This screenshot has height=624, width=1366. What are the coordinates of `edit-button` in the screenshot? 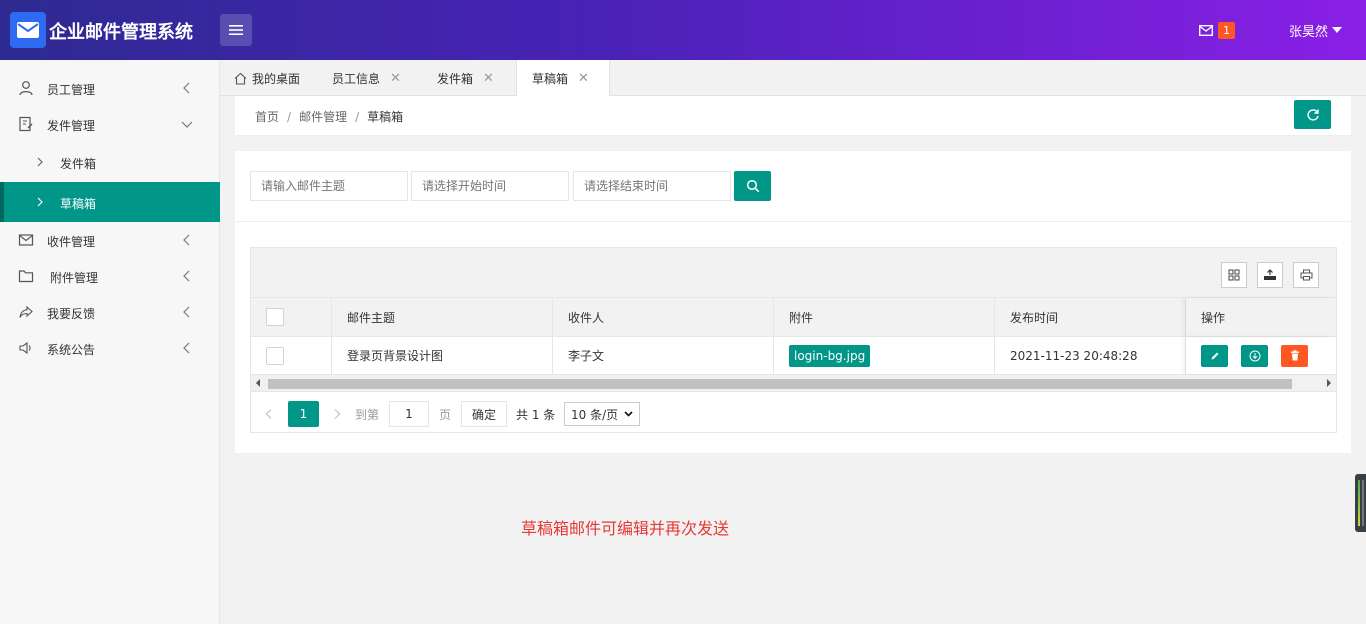 It's located at (1214, 355).